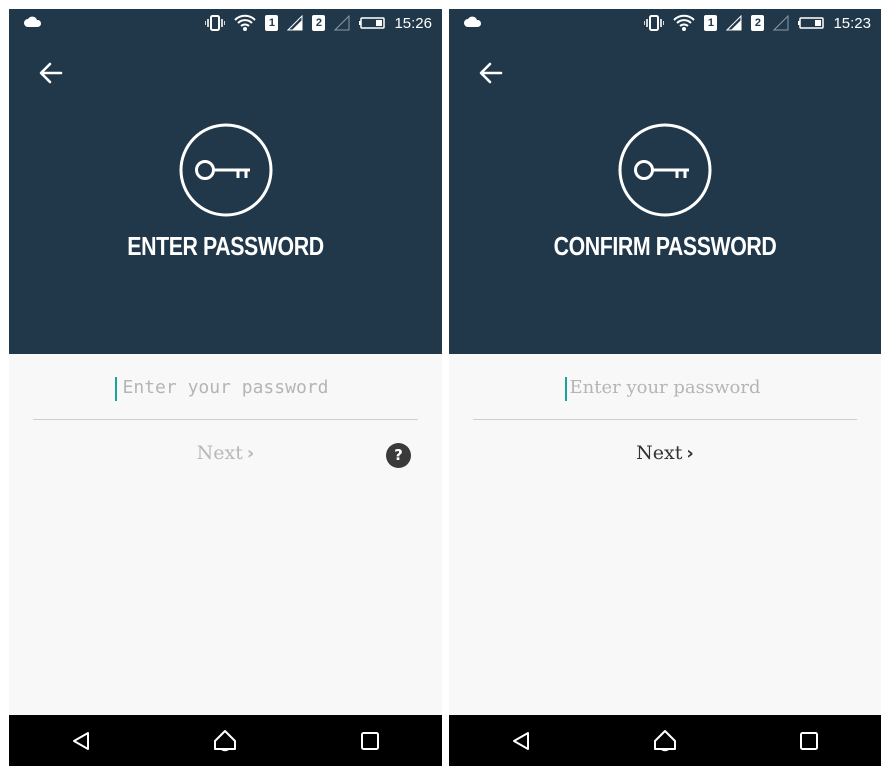 Image resolution: width=888 pixels, height=769 pixels. Describe the element at coordinates (665, 246) in the screenshot. I see `page-title: CONFIRM PASSWORD` at that location.